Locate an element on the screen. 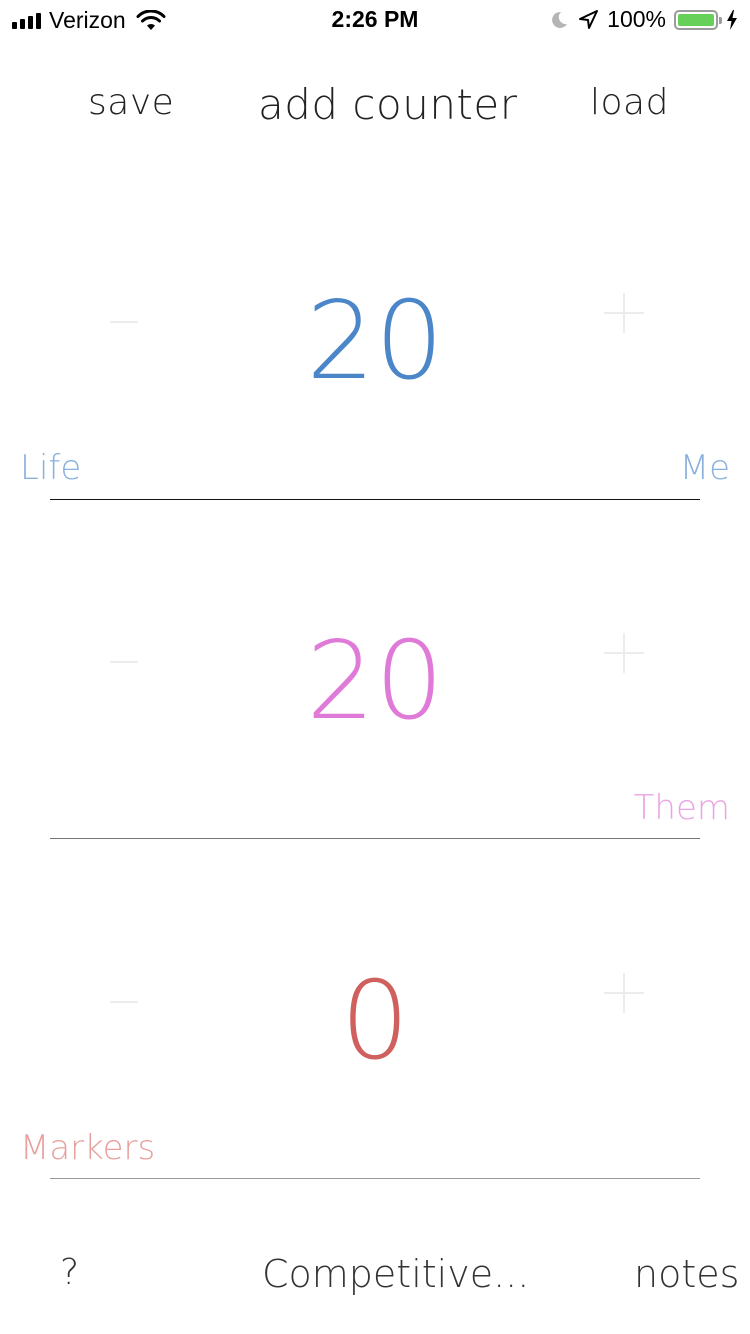 The width and height of the screenshot is (750, 1334). counter-owner-label: Me is located at coordinates (705, 468).